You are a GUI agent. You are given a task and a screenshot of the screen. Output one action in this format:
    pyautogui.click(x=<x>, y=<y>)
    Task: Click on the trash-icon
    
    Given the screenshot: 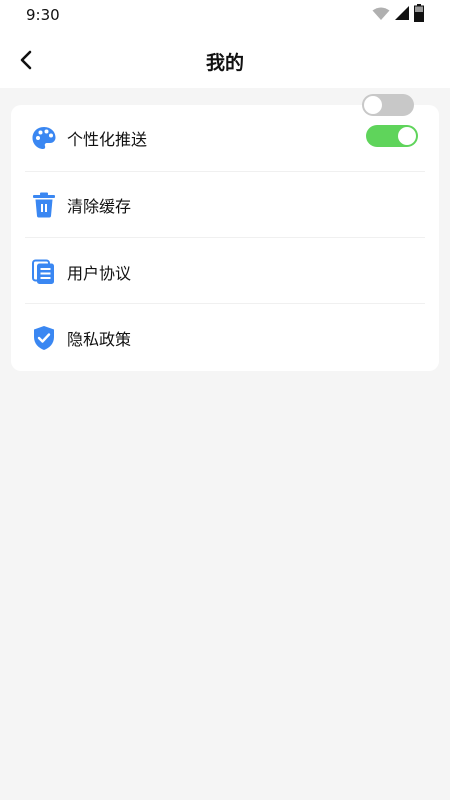 What is the action you would take?
    pyautogui.click(x=44, y=205)
    